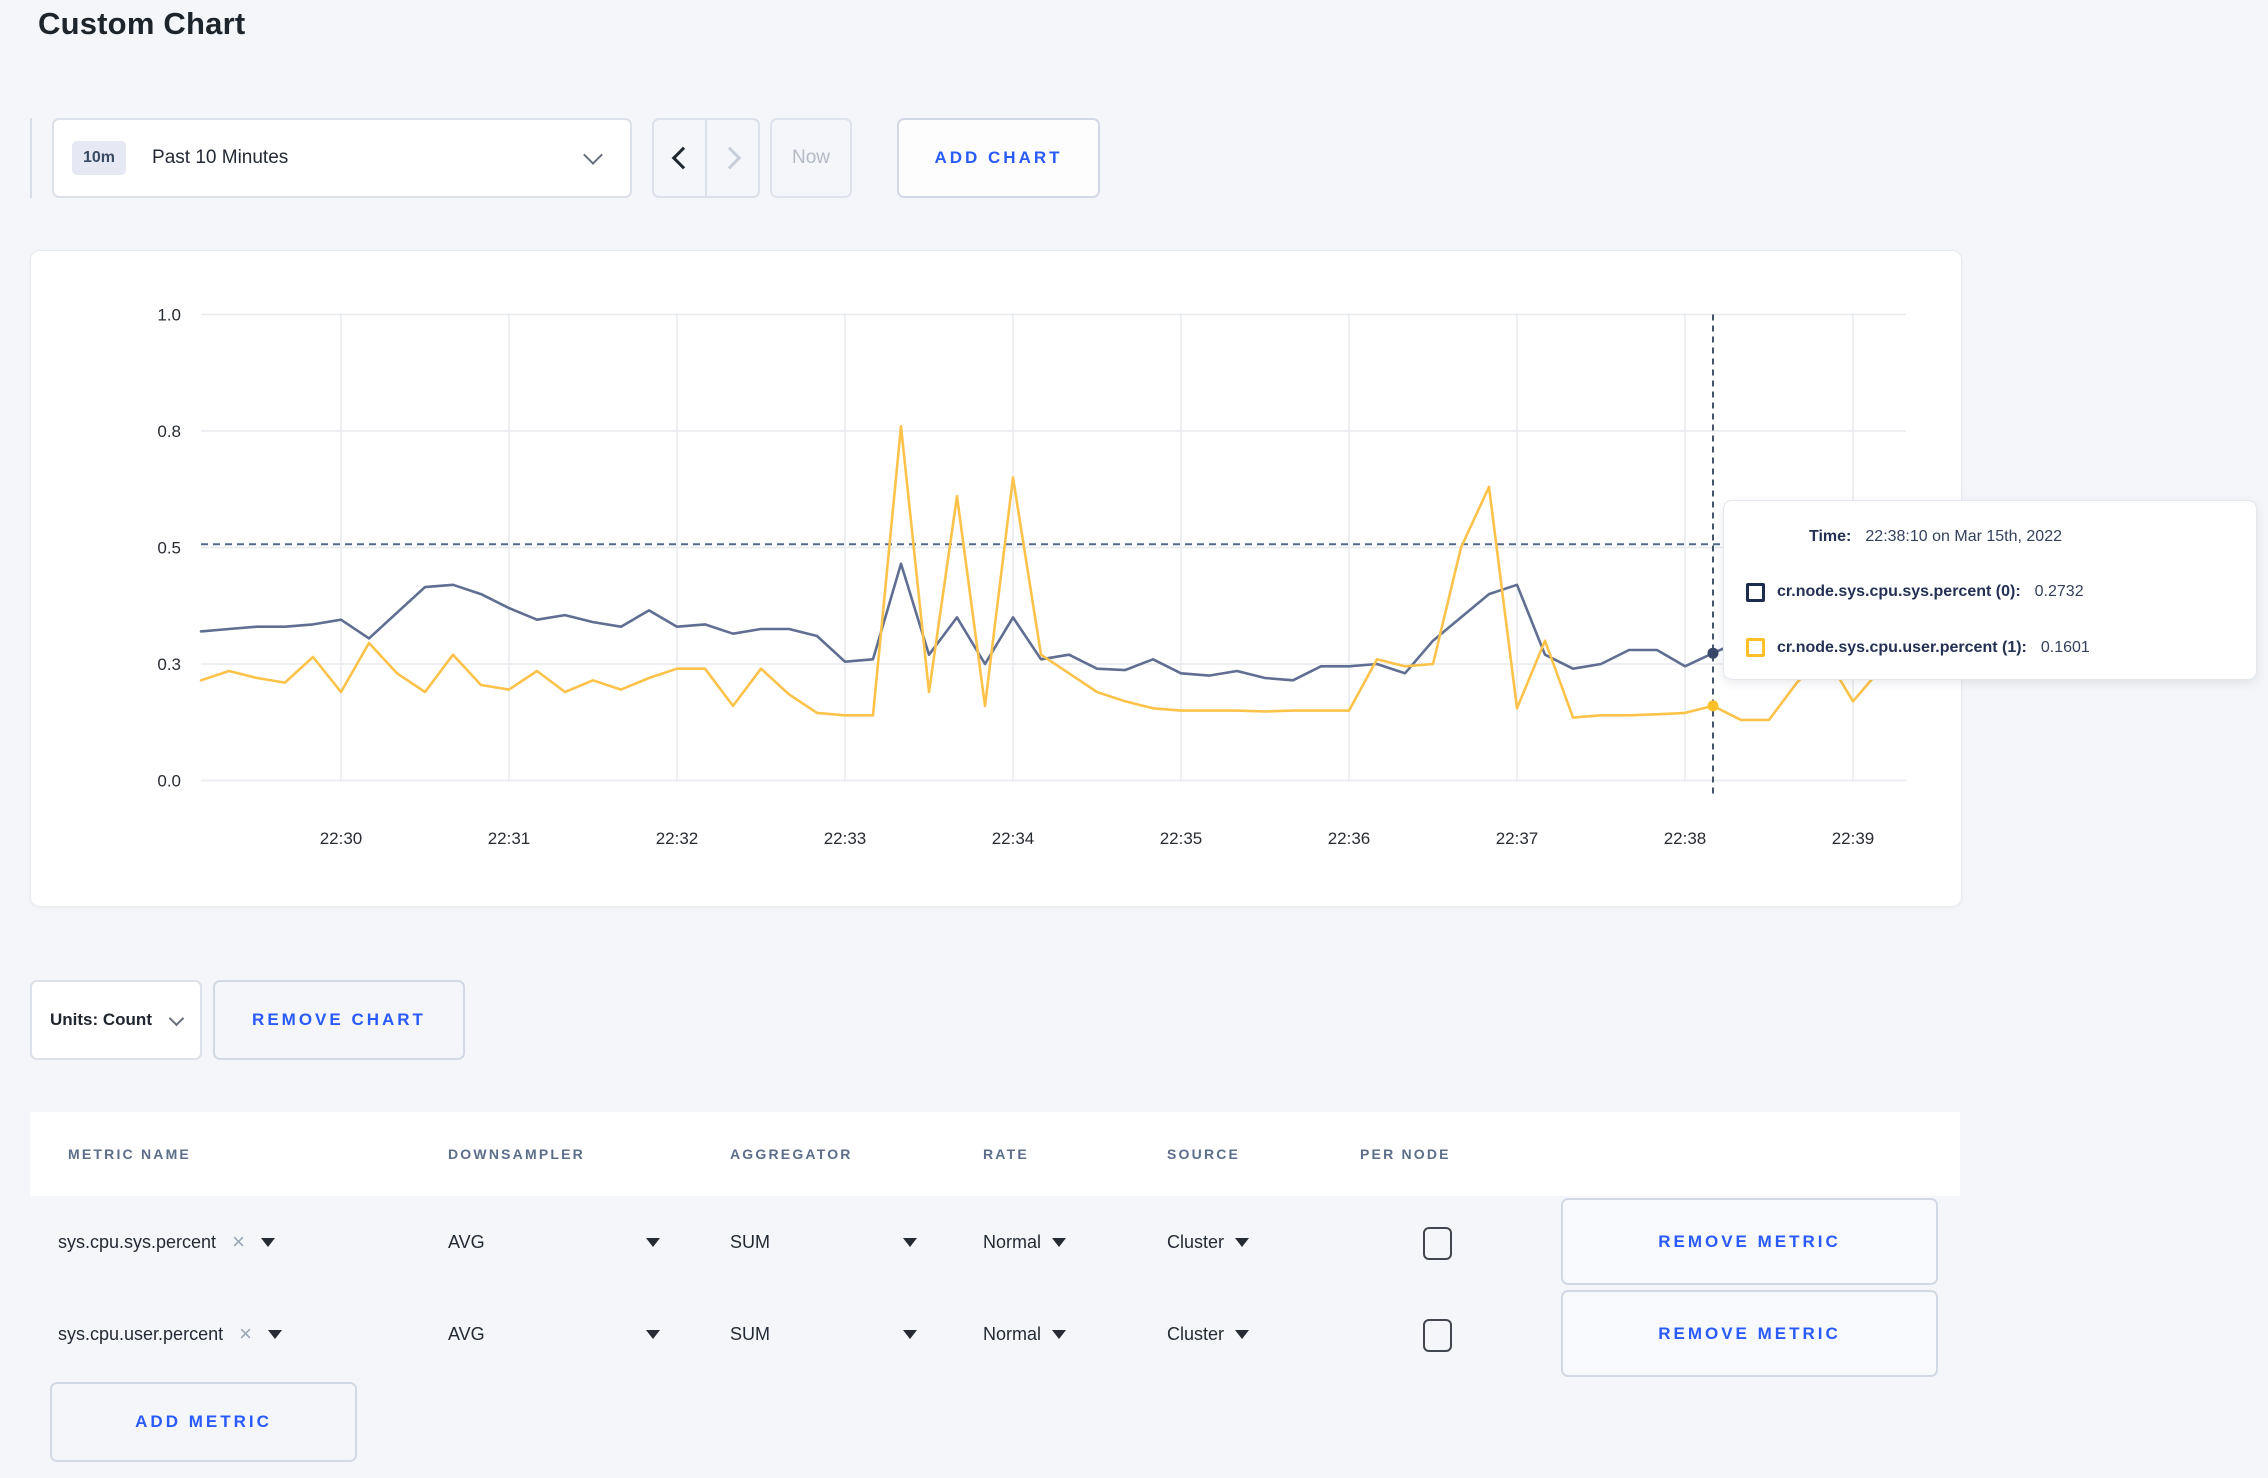 The width and height of the screenshot is (2268, 1478). I want to click on x-tick-label: 22:32, so click(677, 838).